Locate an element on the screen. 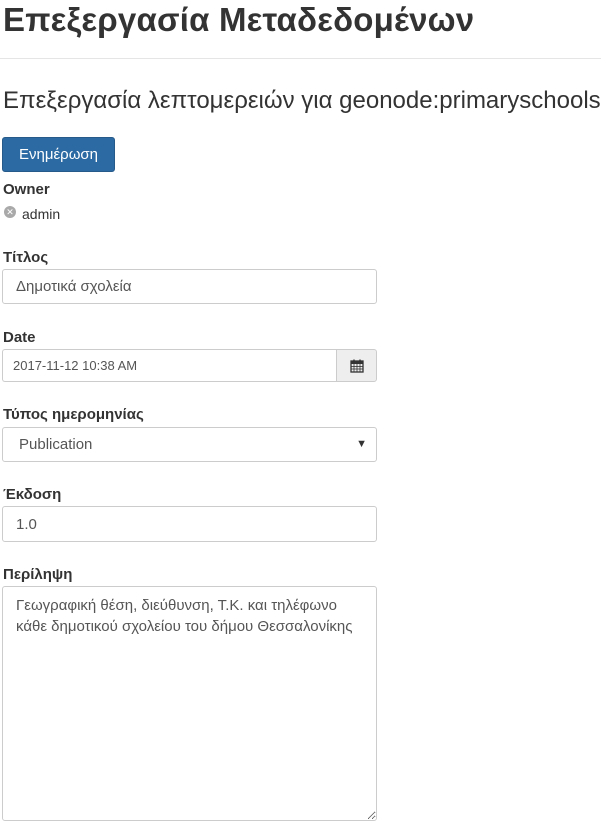  date-label: Date is located at coordinates (19, 337).